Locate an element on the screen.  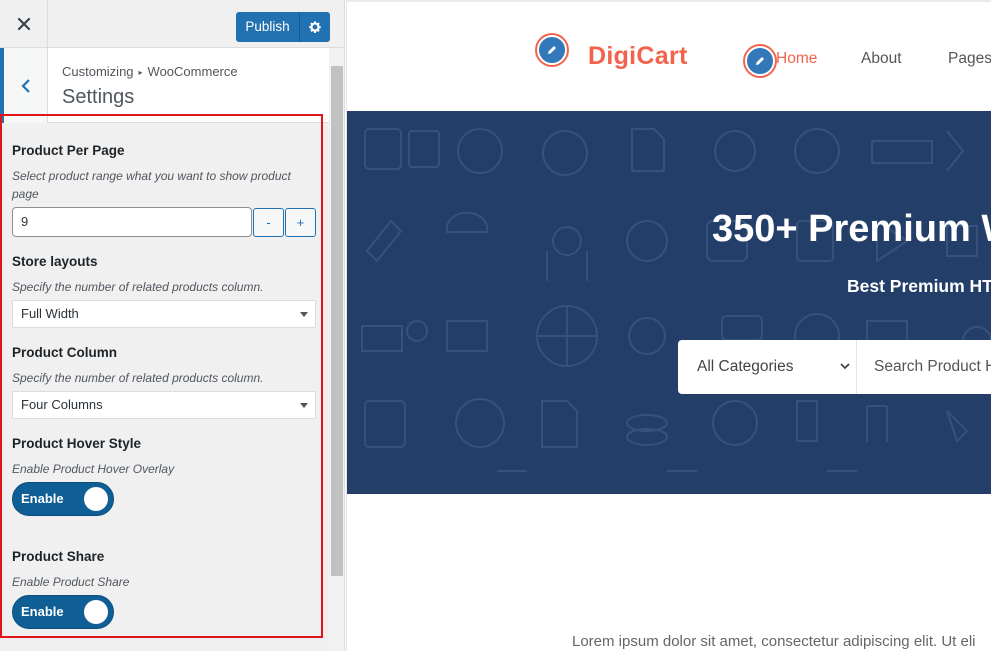
publish-button-group: Publish is located at coordinates (283, 27).